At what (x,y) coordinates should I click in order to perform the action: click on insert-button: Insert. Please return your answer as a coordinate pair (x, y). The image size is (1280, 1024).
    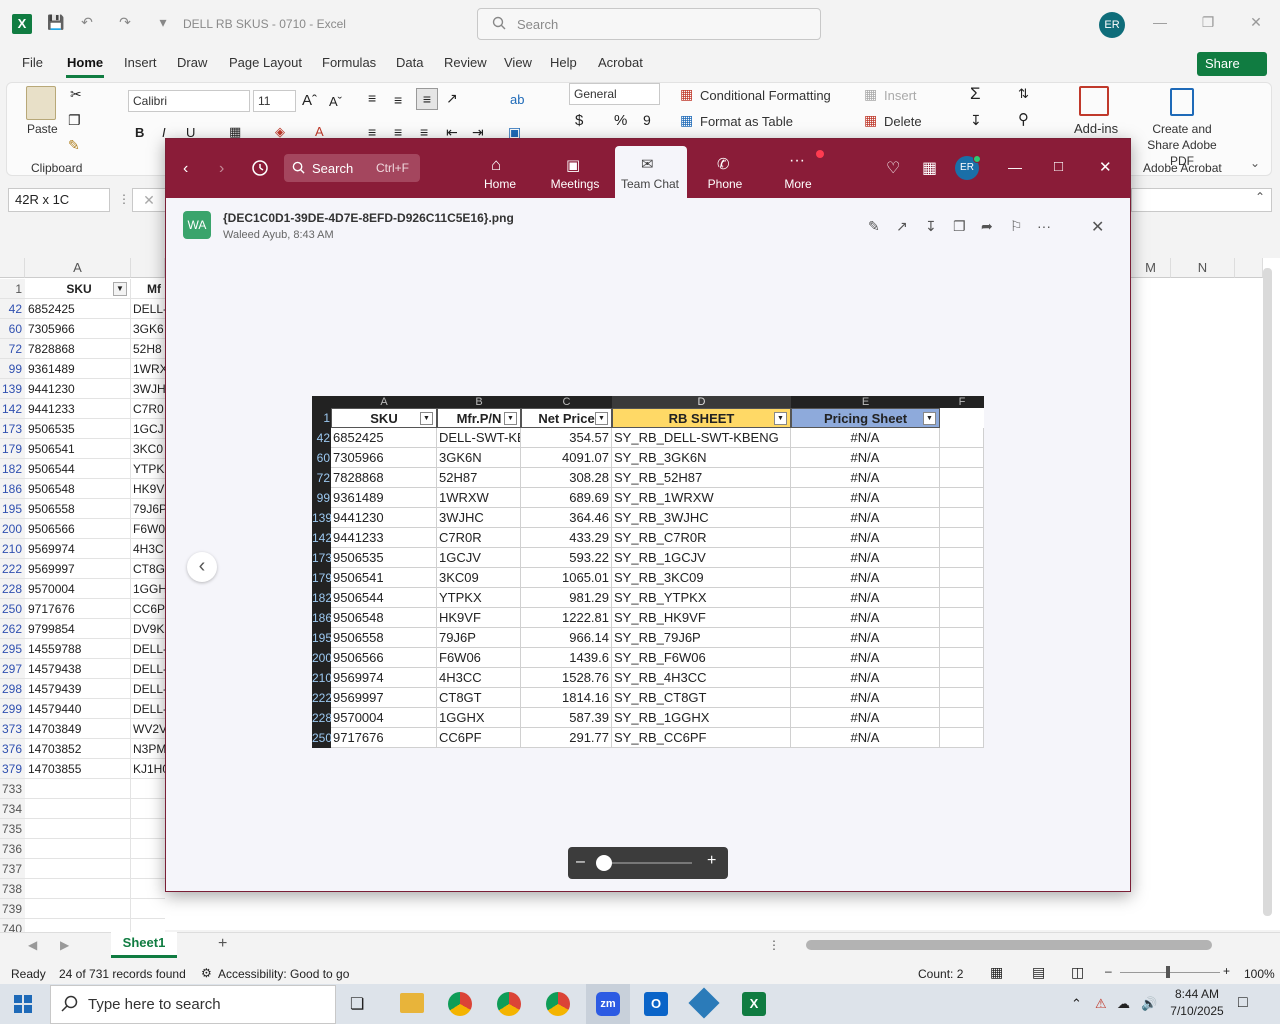
    Looking at the image, I should click on (900, 95).